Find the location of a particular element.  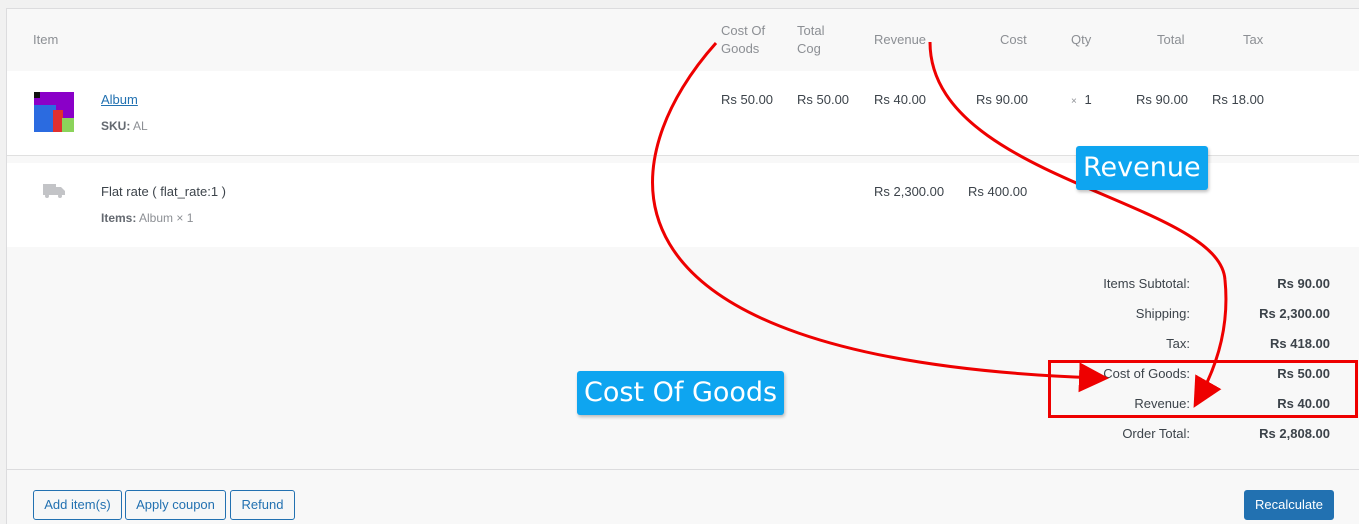

cost-of-goods-callout: Cost Of Goods is located at coordinates (681, 393).